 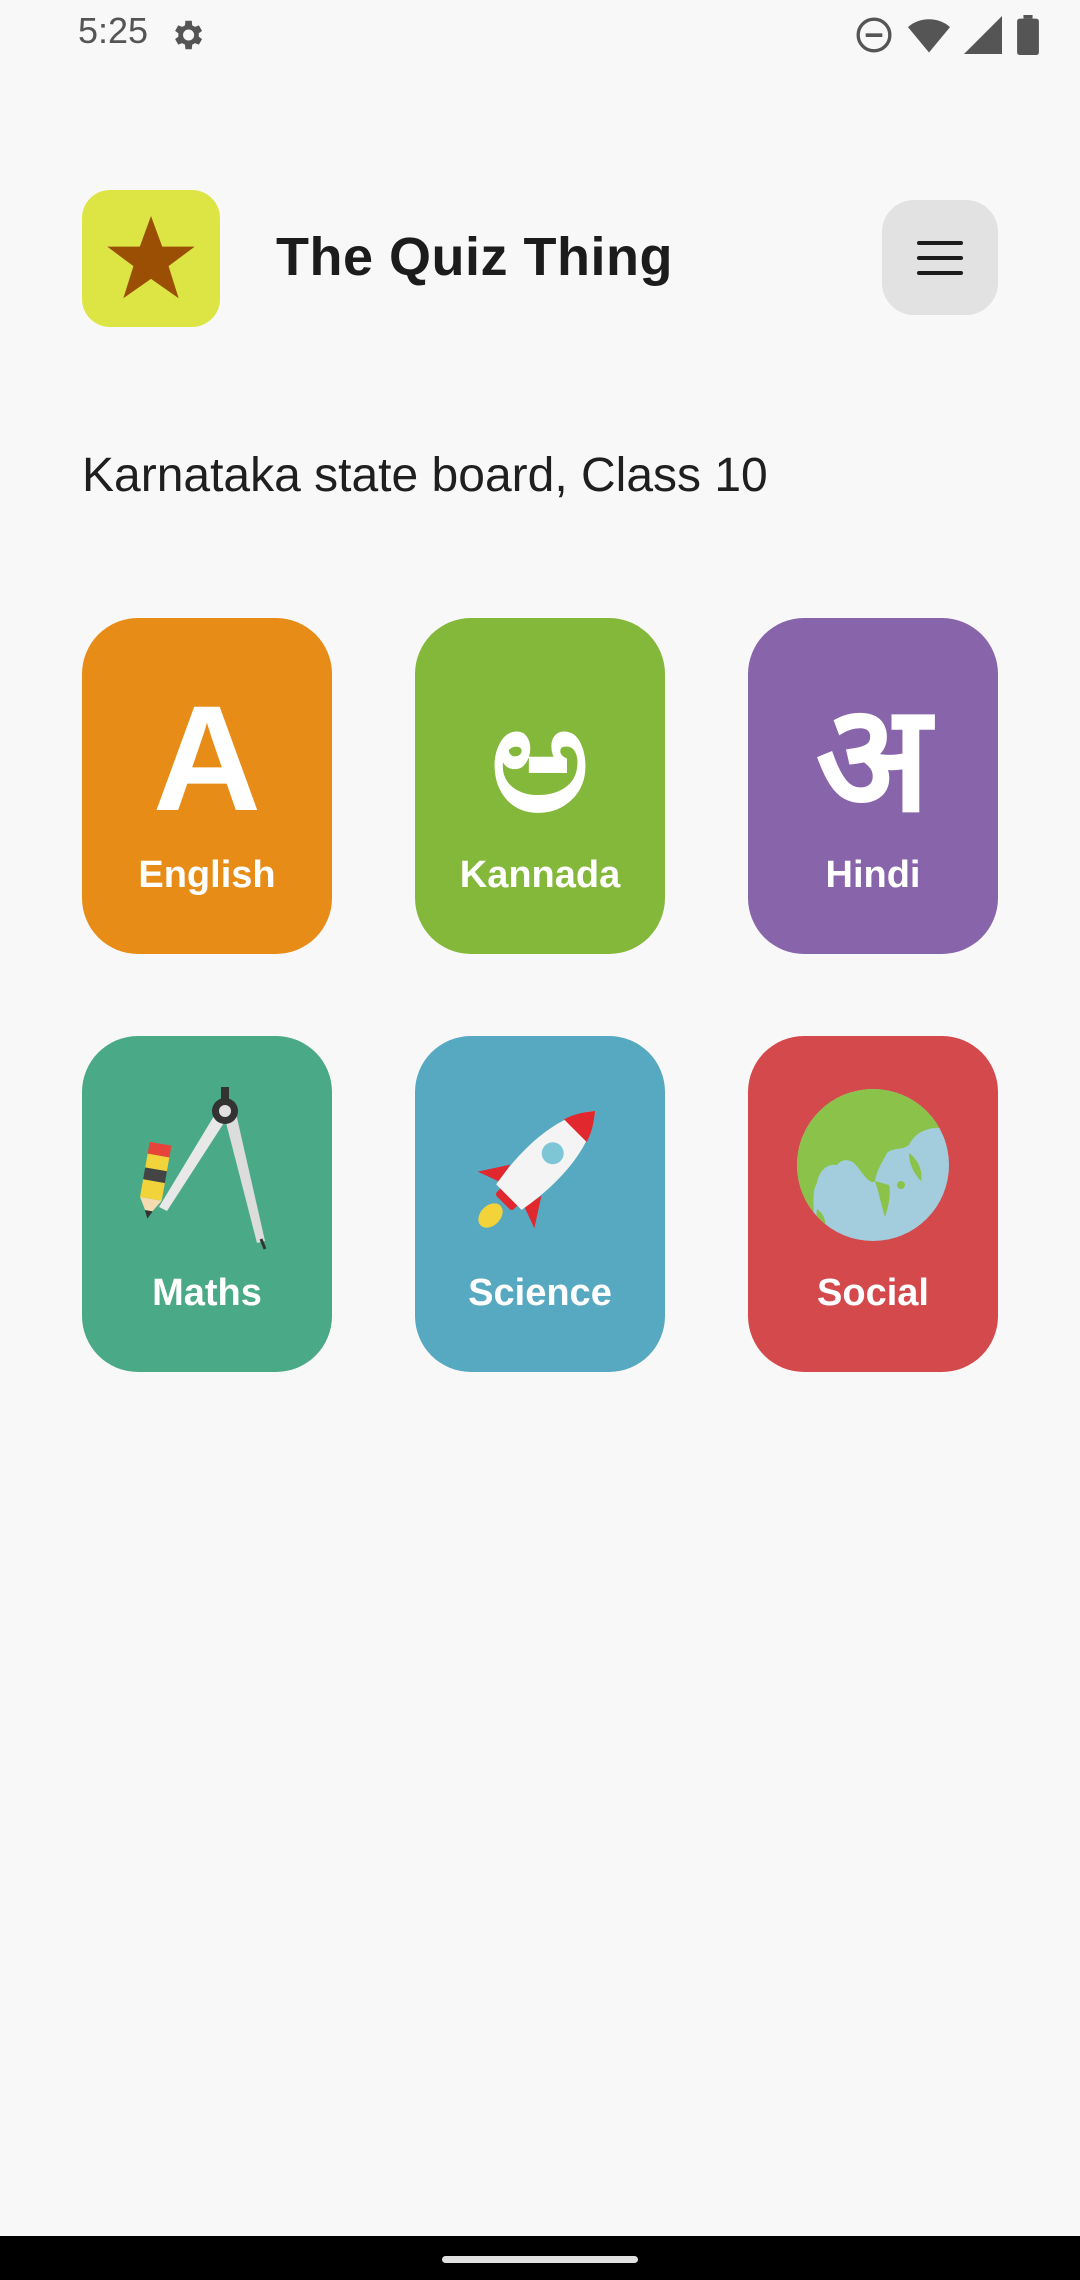 I want to click on cellular-signal-icon, so click(x=983, y=35).